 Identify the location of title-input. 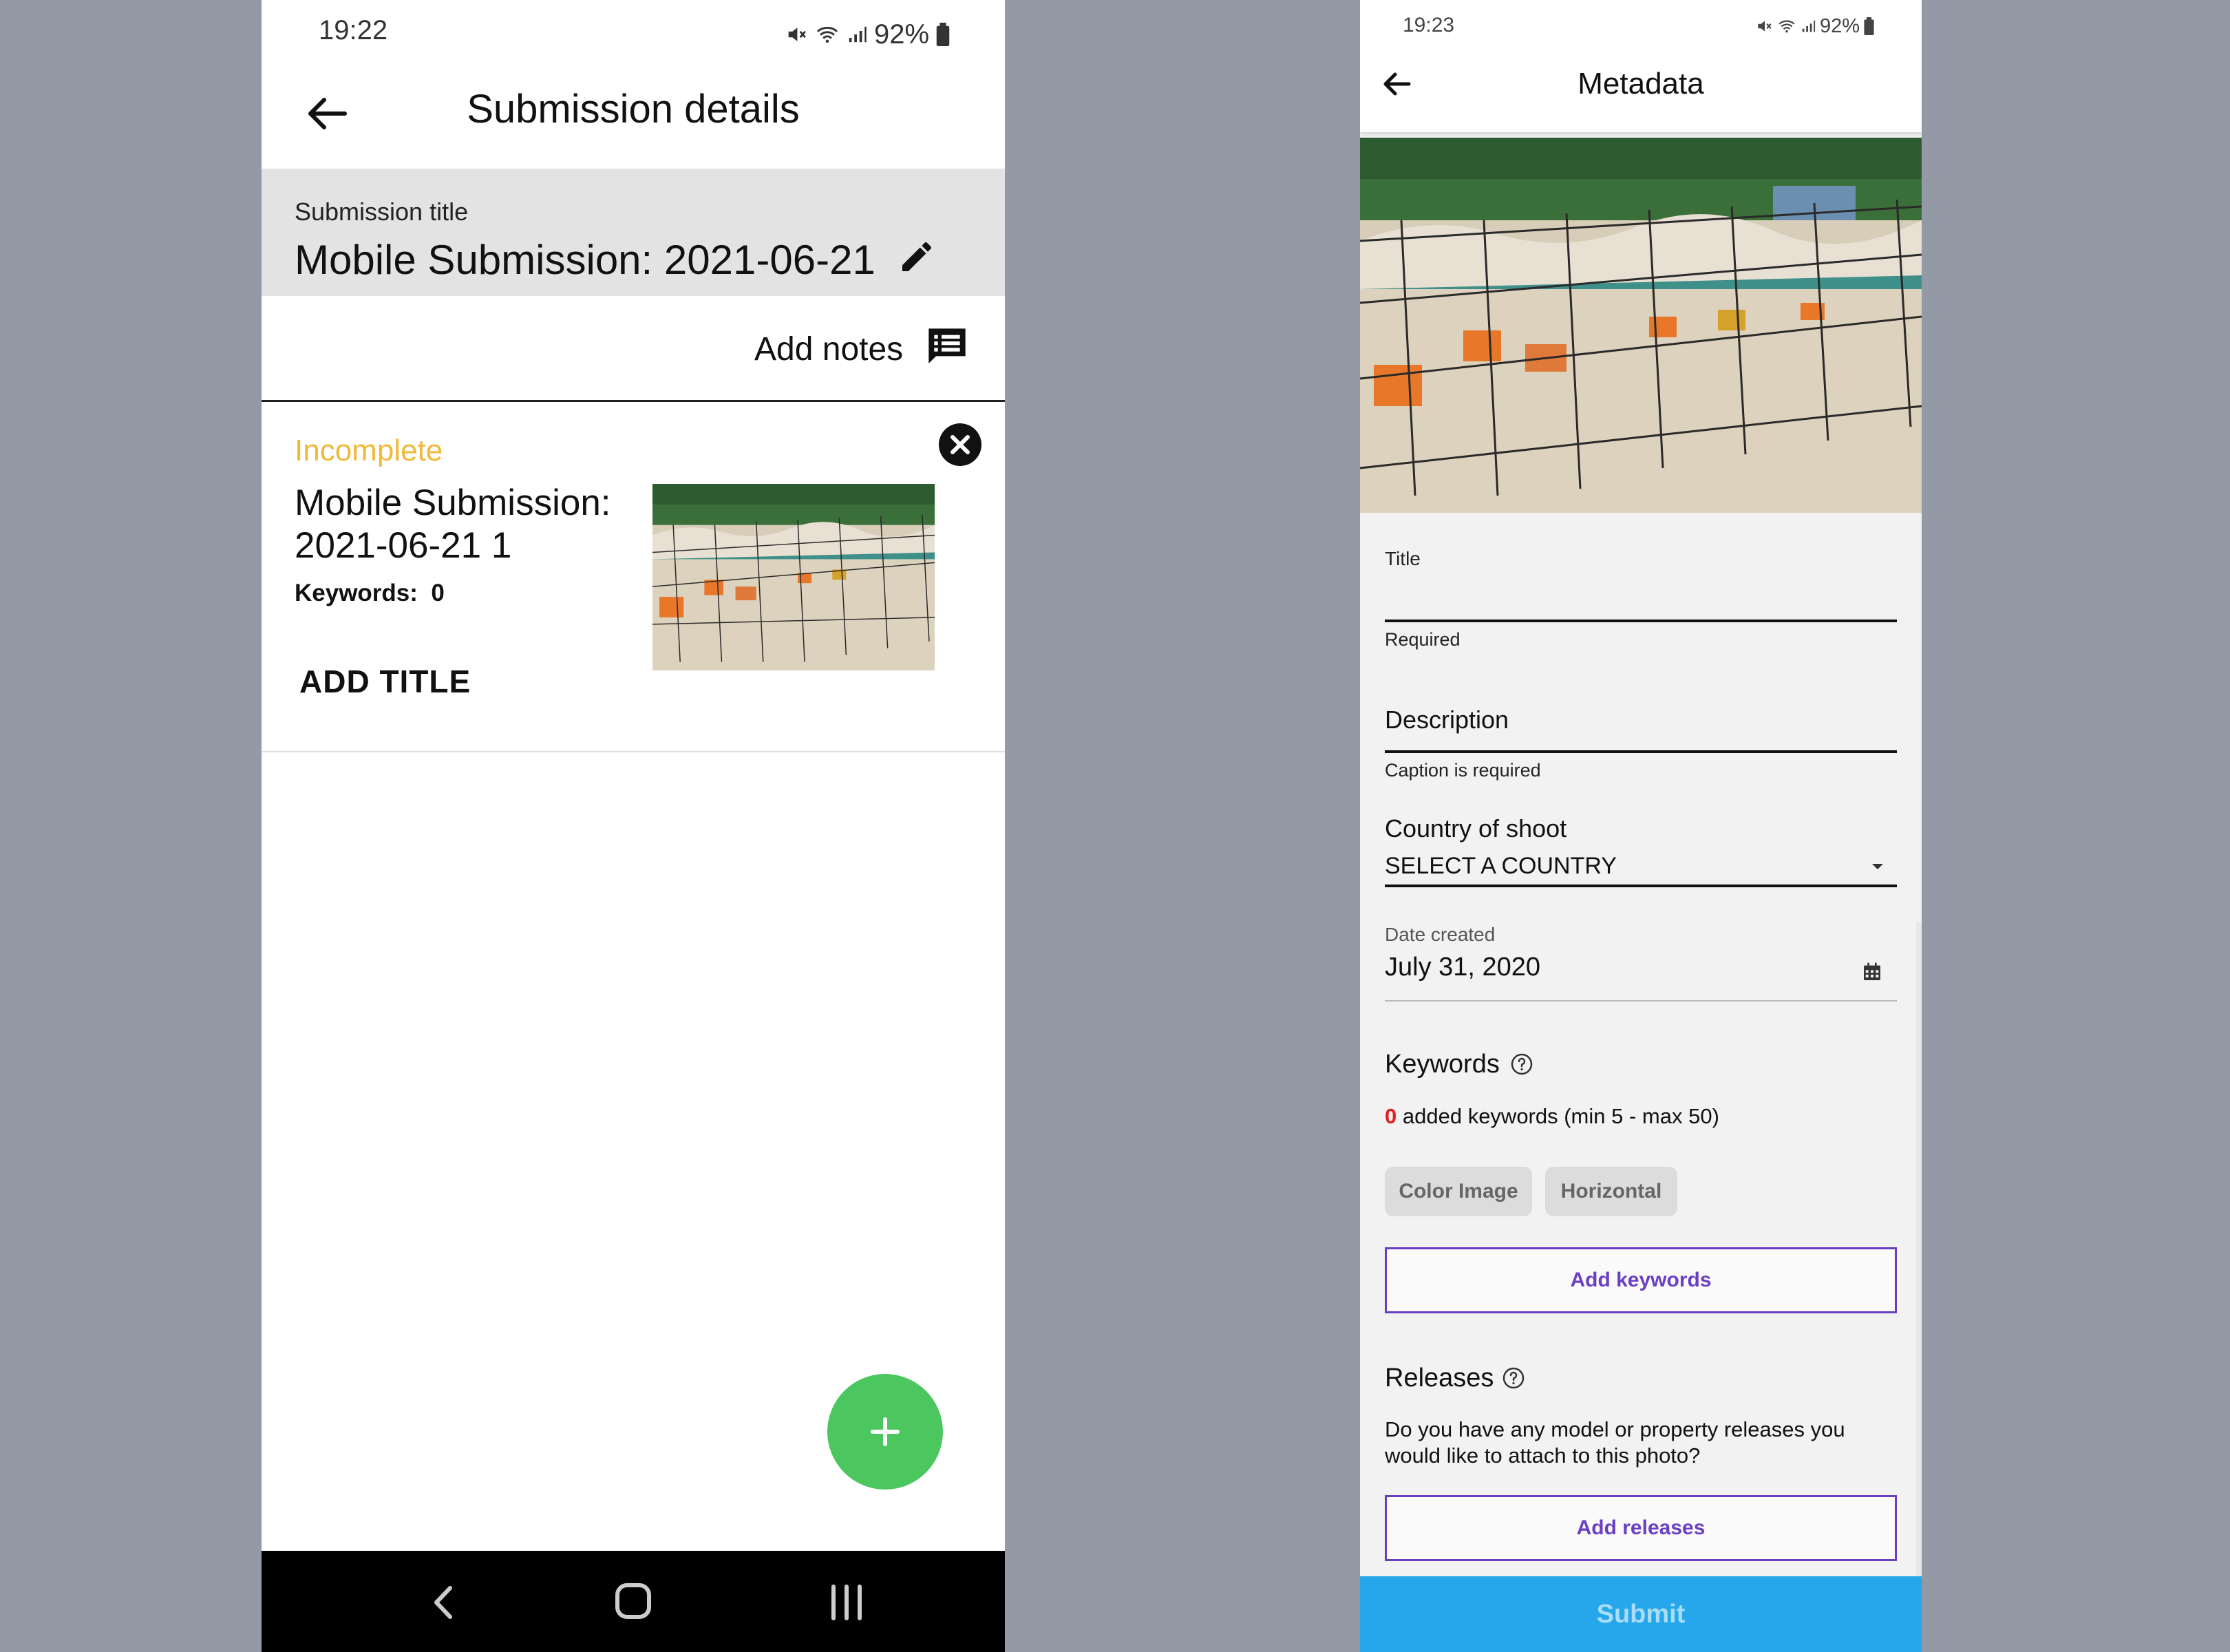
(1641, 595).